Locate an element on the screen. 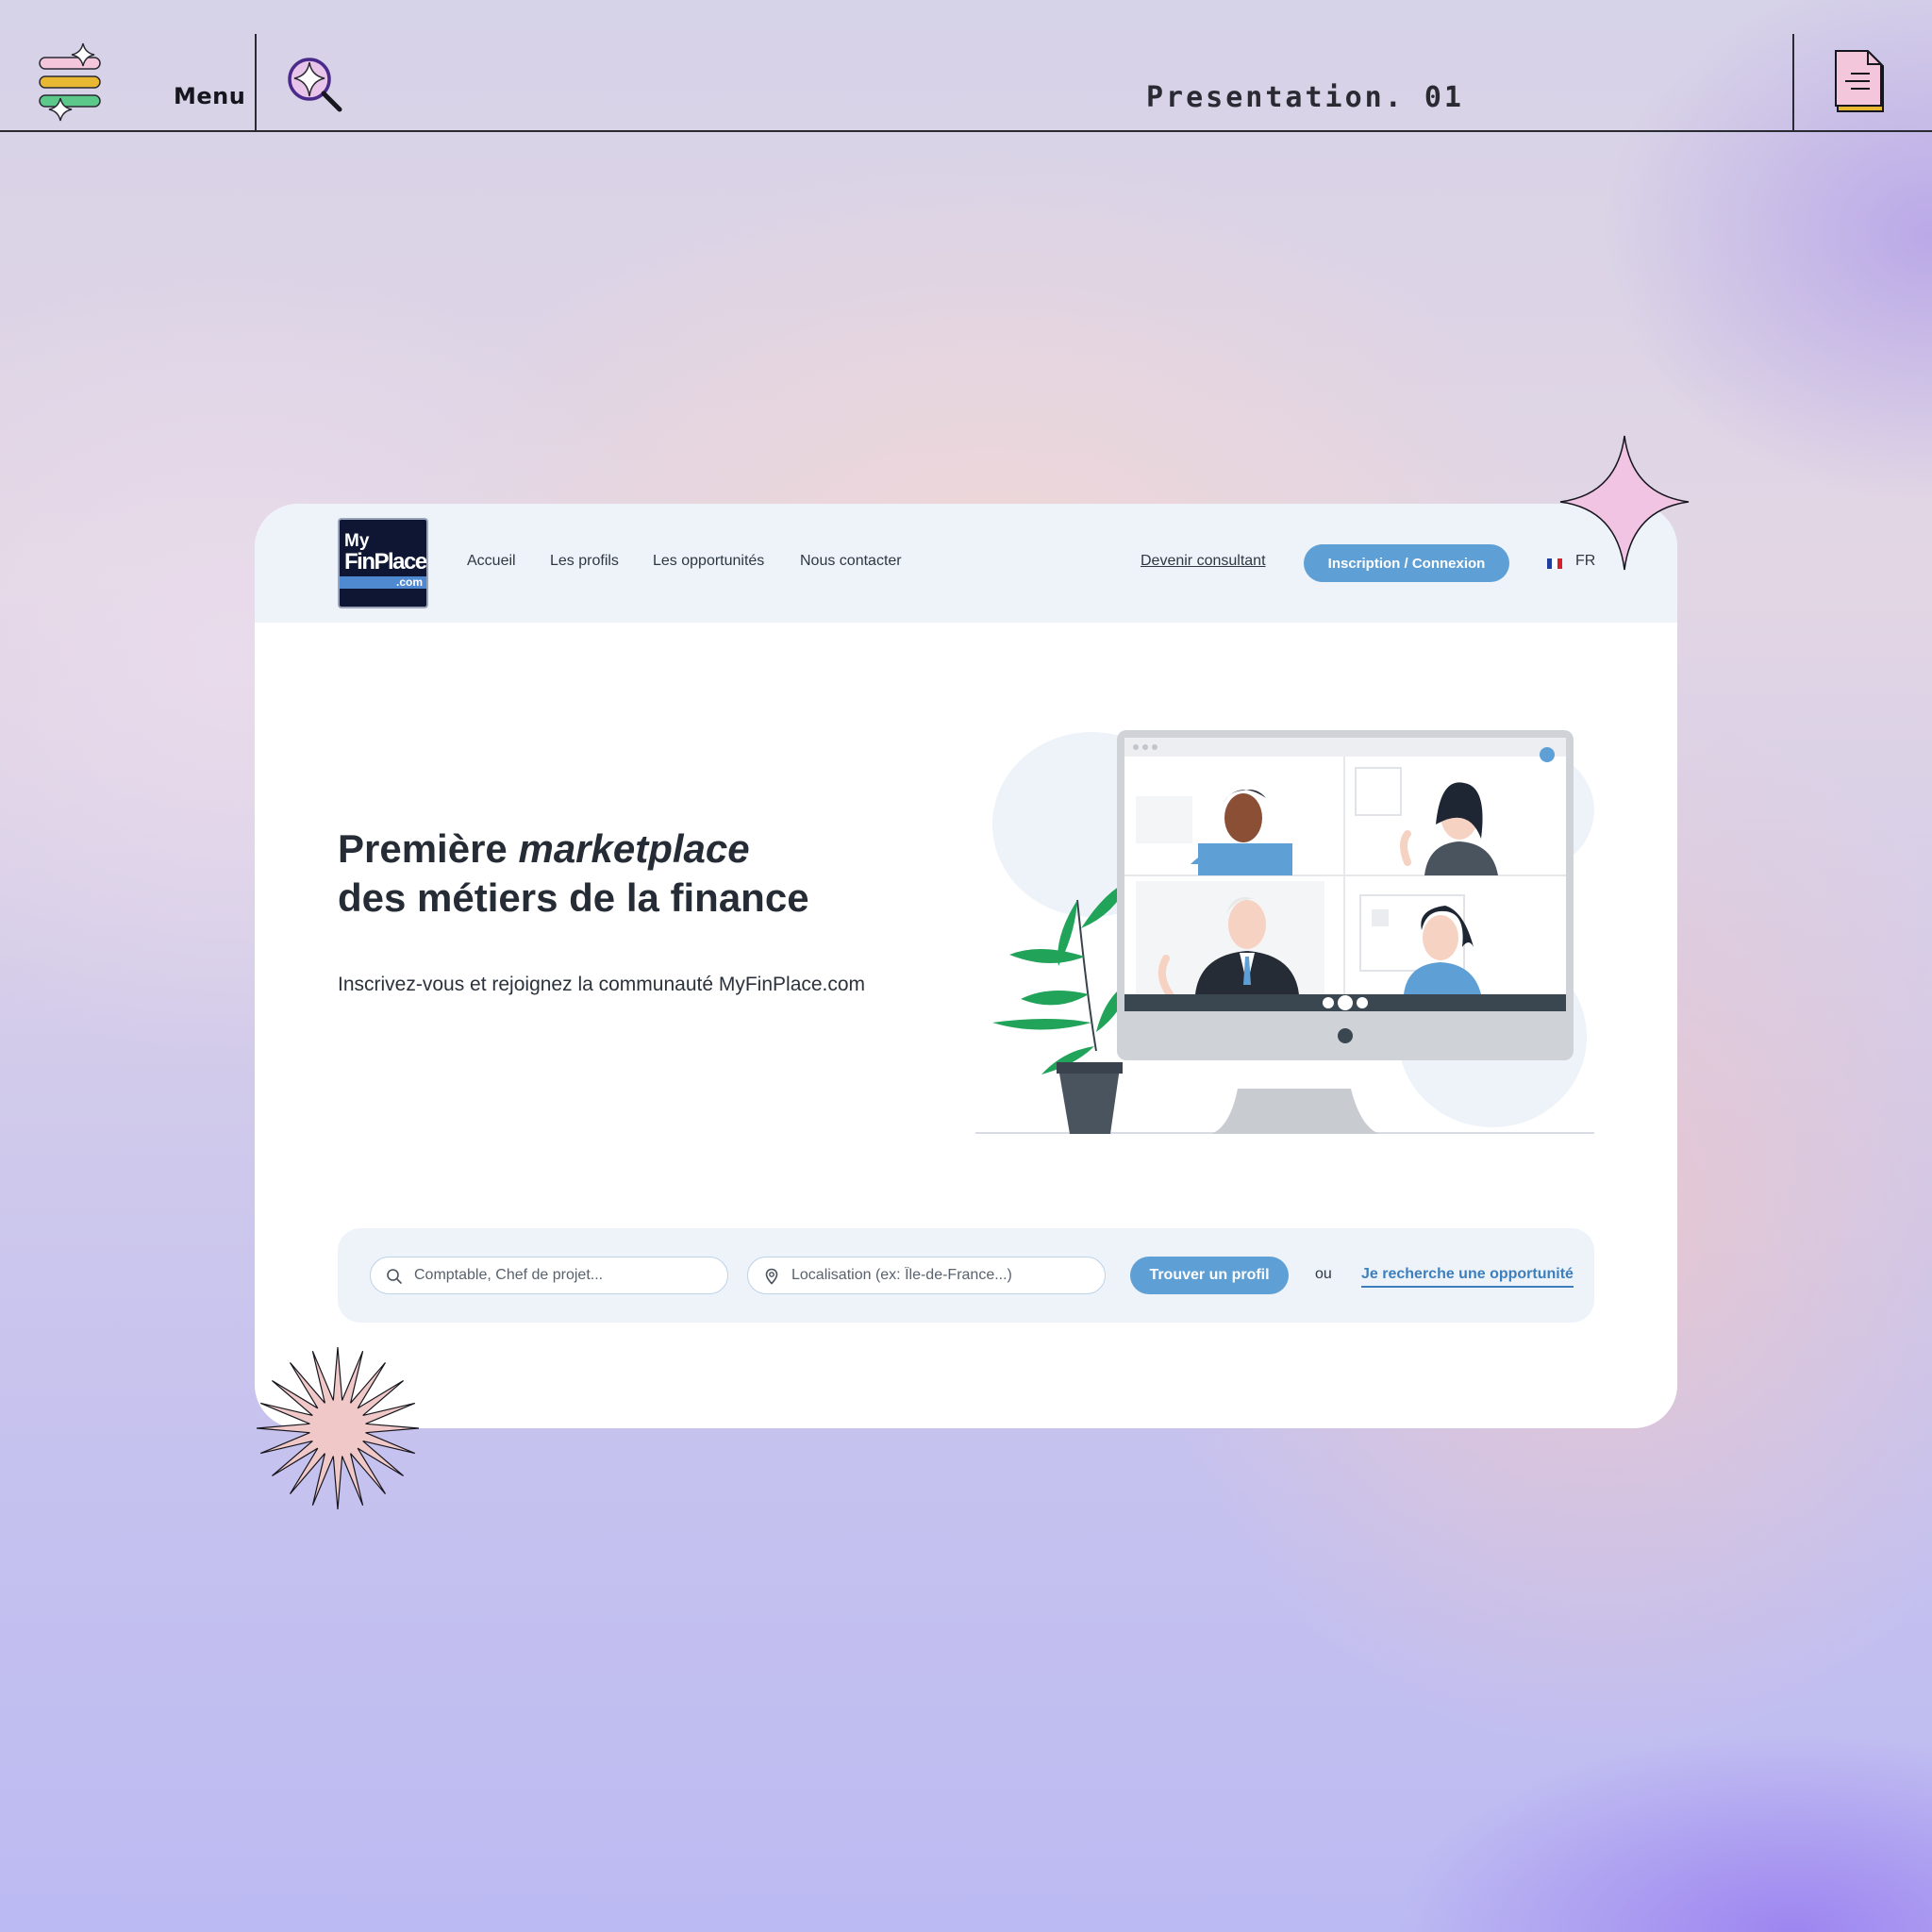  menu-icon is located at coordinates (72, 83).